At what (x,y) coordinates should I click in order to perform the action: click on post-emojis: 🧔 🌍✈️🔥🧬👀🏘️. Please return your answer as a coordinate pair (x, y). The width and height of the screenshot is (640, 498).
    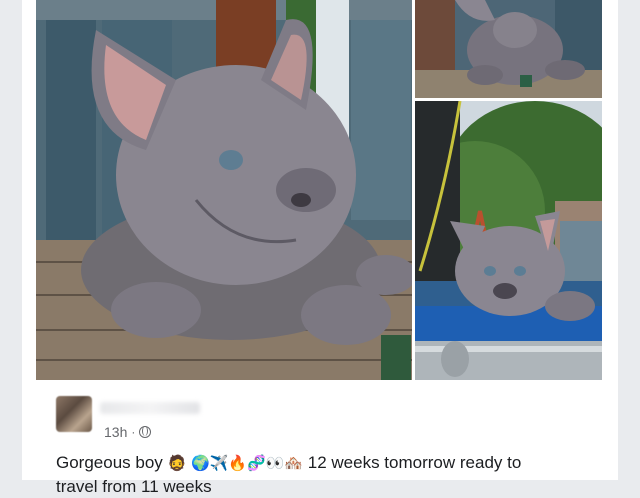
    Looking at the image, I should click on (235, 463).